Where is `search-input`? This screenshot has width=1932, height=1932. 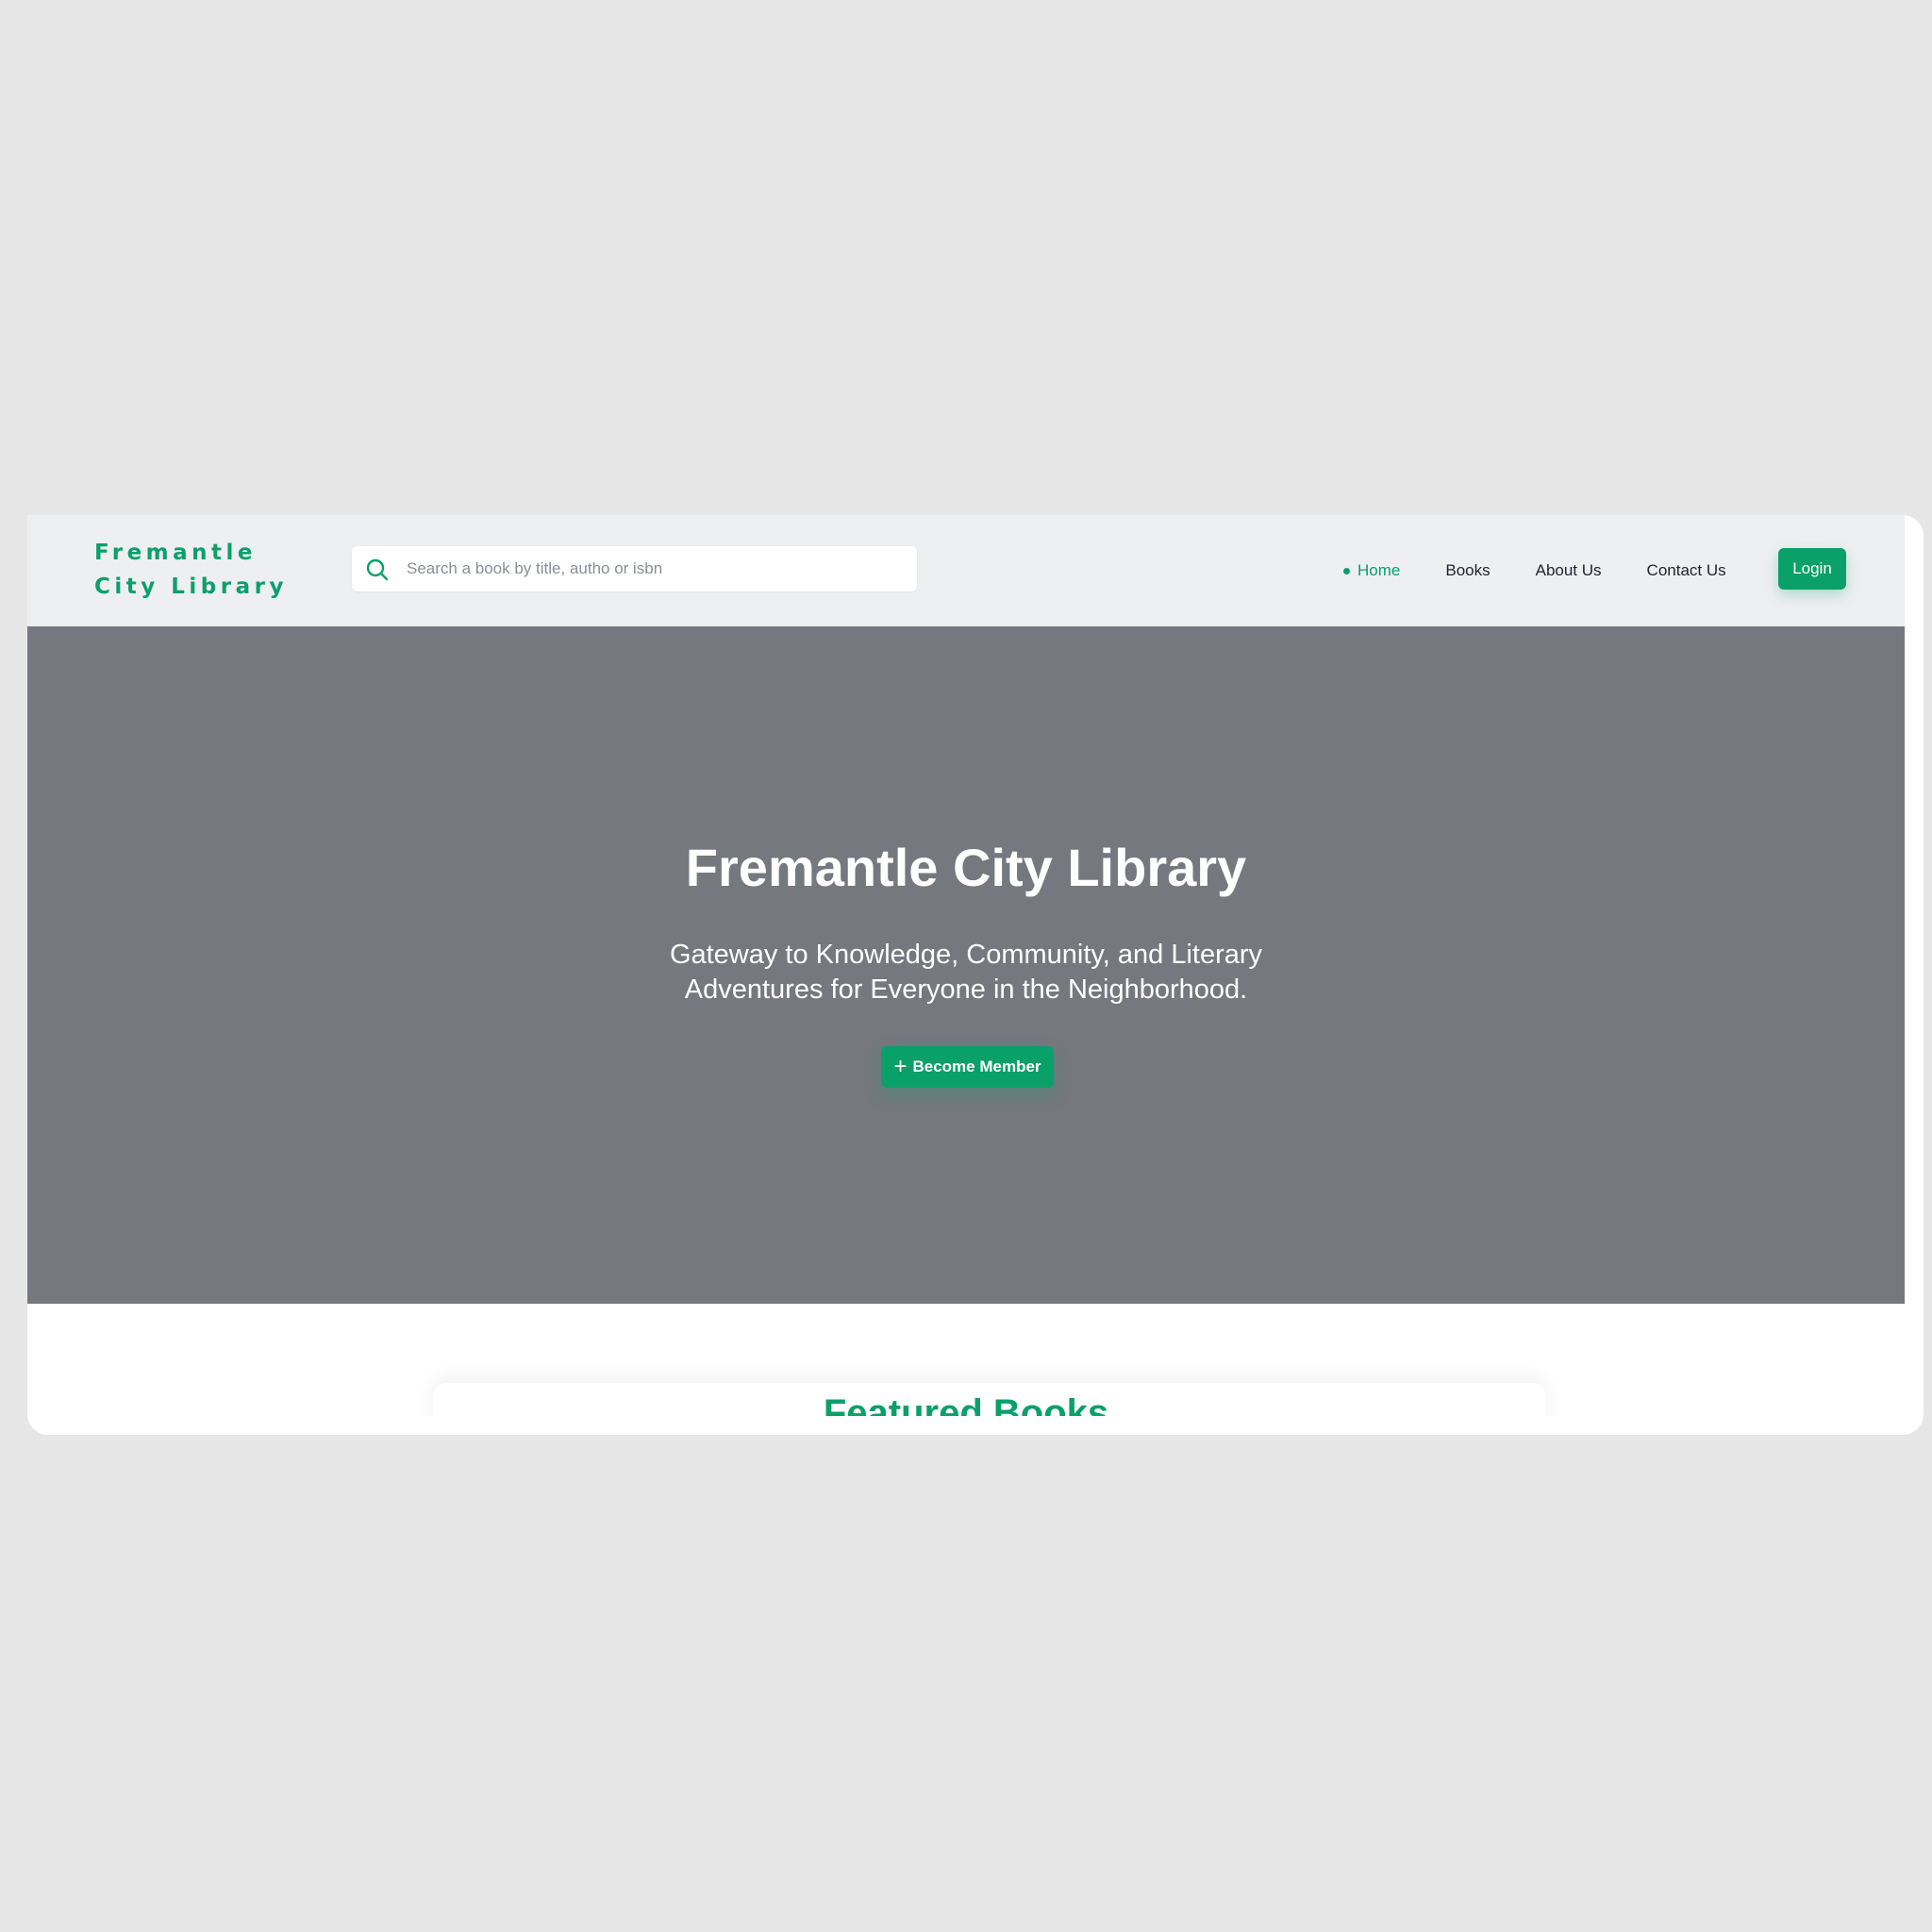 search-input is located at coordinates (652, 568).